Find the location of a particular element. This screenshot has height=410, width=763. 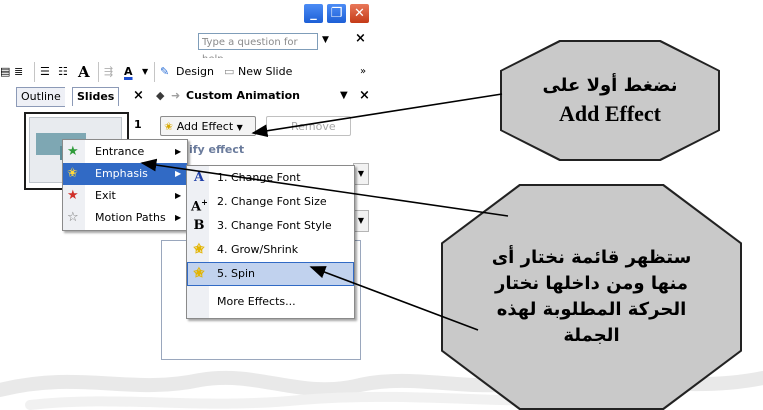

arrow-to-spin is located at coordinates (394, 298).